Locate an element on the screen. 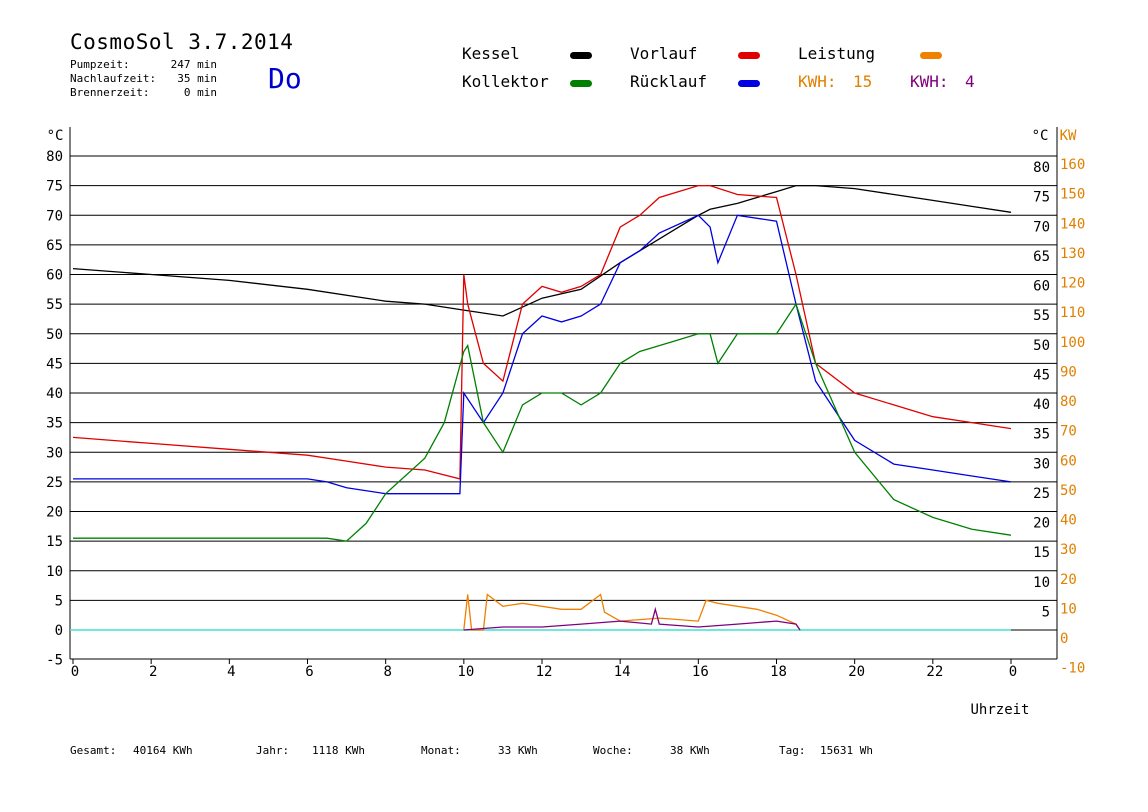  y-tick-left: 45 is located at coordinates (54, 364).